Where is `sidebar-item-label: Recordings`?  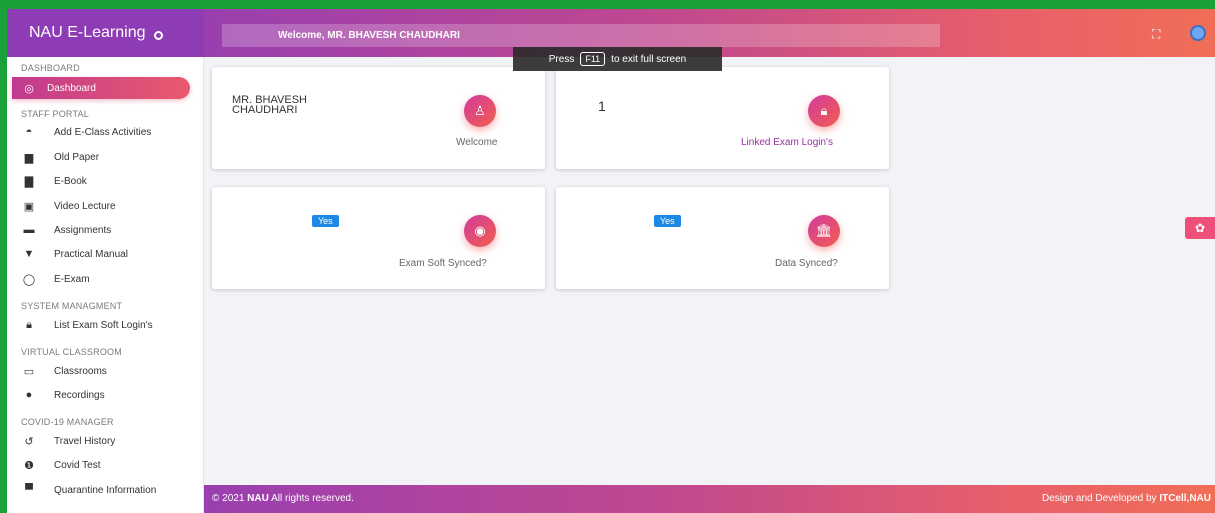
sidebar-item-label: Recordings is located at coordinates (79, 395).